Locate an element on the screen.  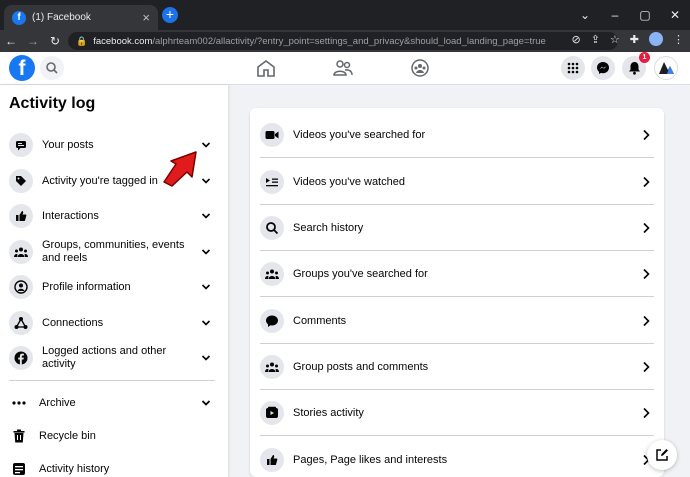
puzzle-extension-icon: ✚ is located at coordinates (634, 39).